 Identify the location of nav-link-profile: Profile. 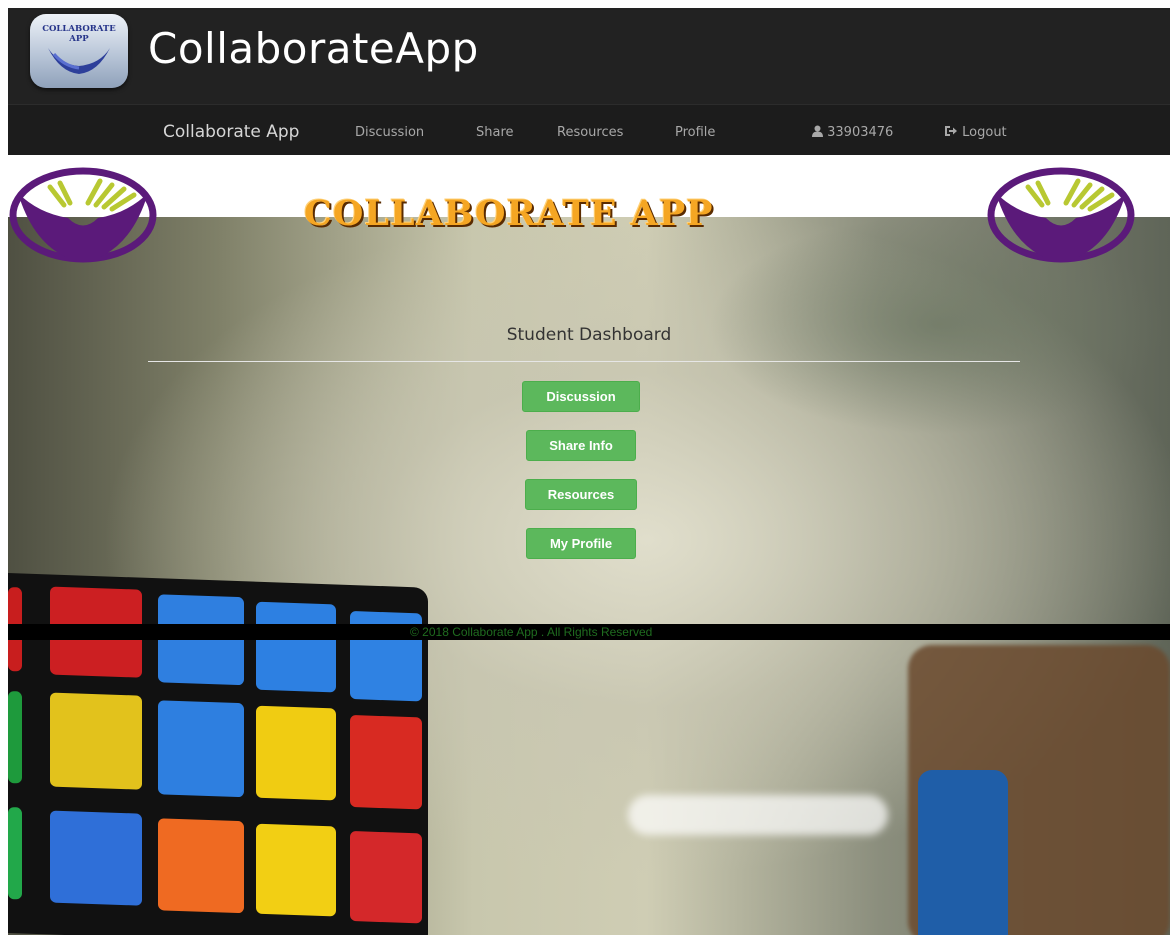
(695, 132).